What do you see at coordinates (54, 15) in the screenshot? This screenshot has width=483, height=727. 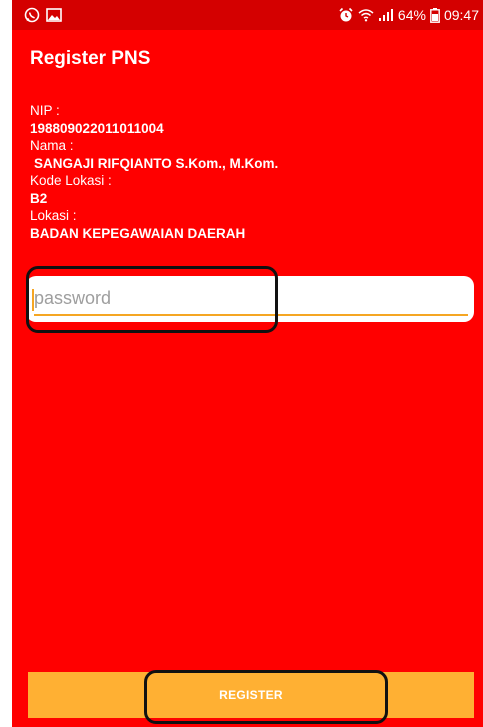 I see `image-icon` at bounding box center [54, 15].